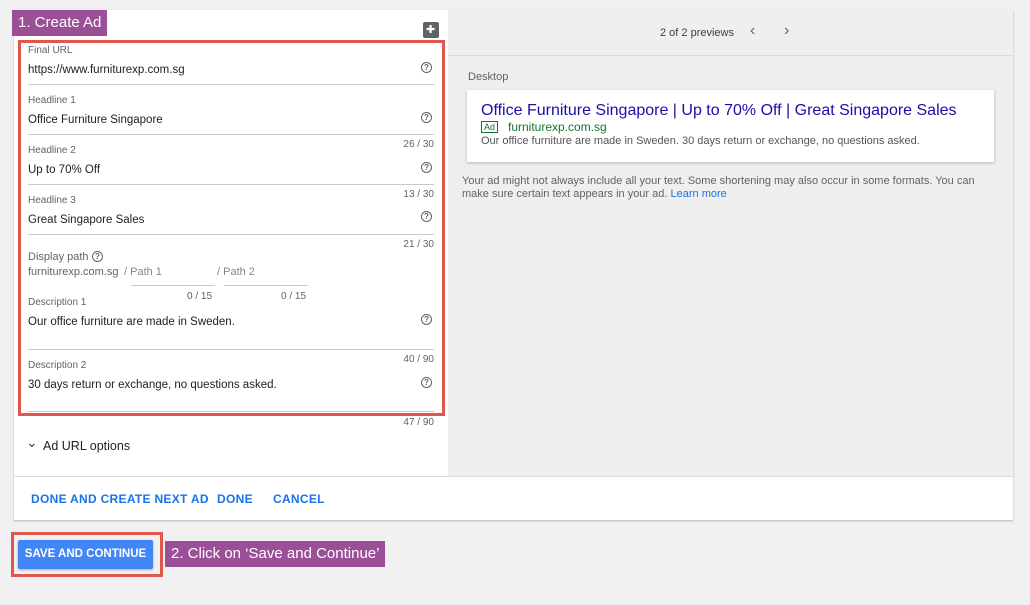  I want to click on ad-badge: Ad, so click(490, 127).